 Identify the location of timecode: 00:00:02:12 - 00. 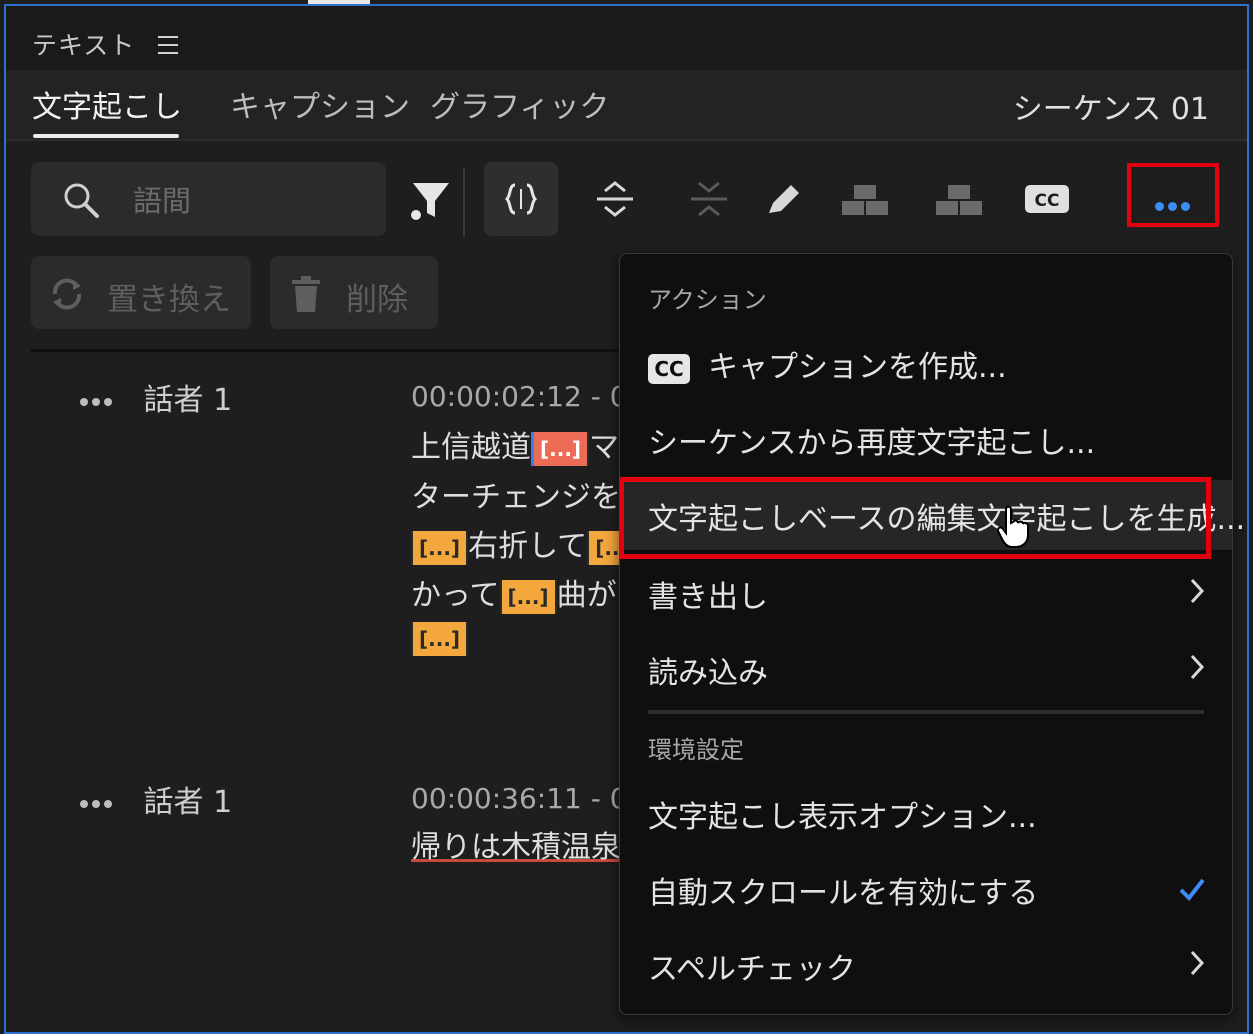
(528, 396).